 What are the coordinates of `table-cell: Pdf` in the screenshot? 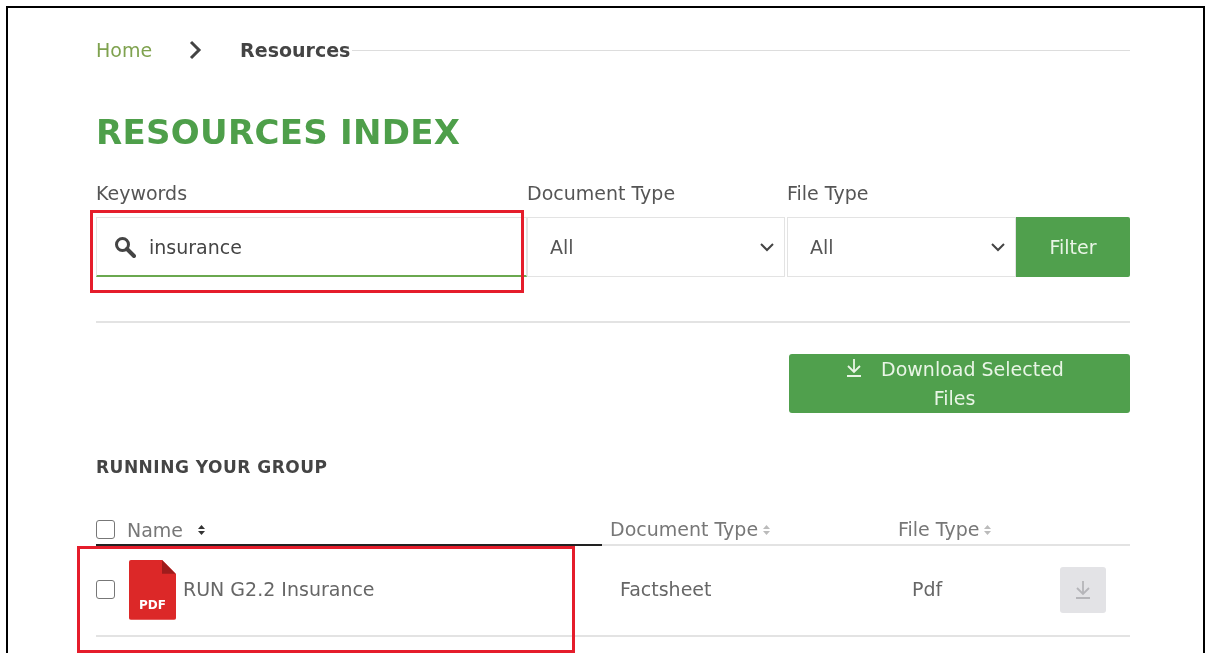 It's located at (927, 589).